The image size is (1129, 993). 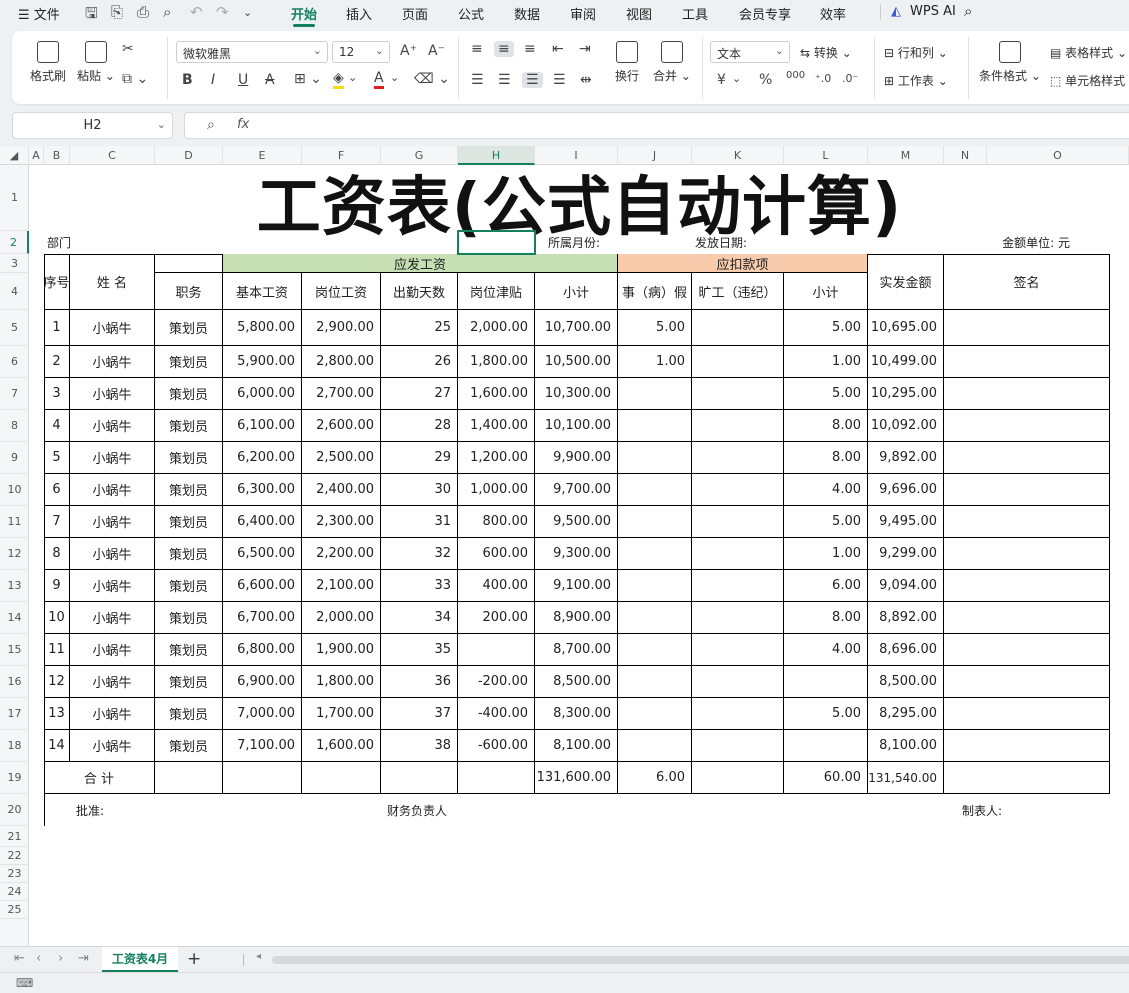 I want to click on first-sheet-icon: ⇤, so click(x=19, y=958).